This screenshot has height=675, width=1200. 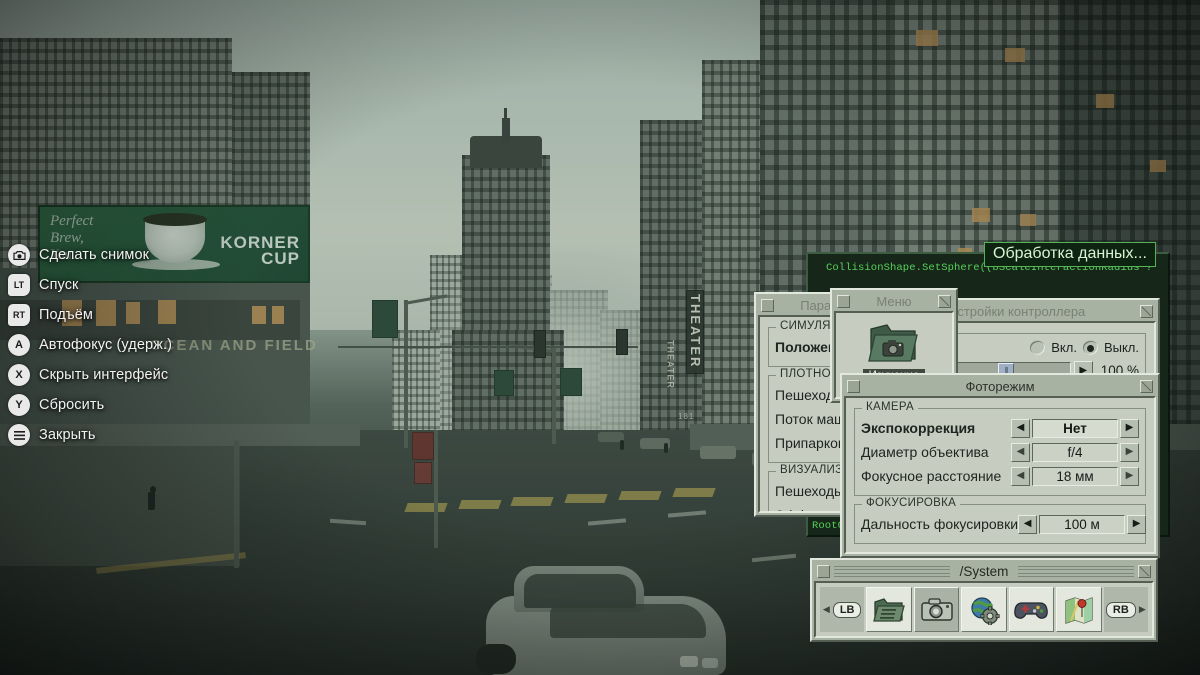 I want to click on stepper-value: 100 м, so click(x=1082, y=524).